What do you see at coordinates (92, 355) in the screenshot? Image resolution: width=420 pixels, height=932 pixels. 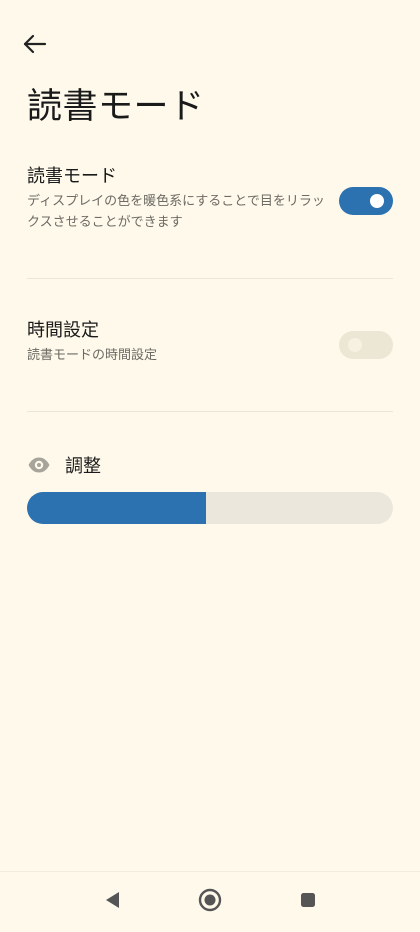 I see `schedule-description: 読書モードの時間設定` at bounding box center [92, 355].